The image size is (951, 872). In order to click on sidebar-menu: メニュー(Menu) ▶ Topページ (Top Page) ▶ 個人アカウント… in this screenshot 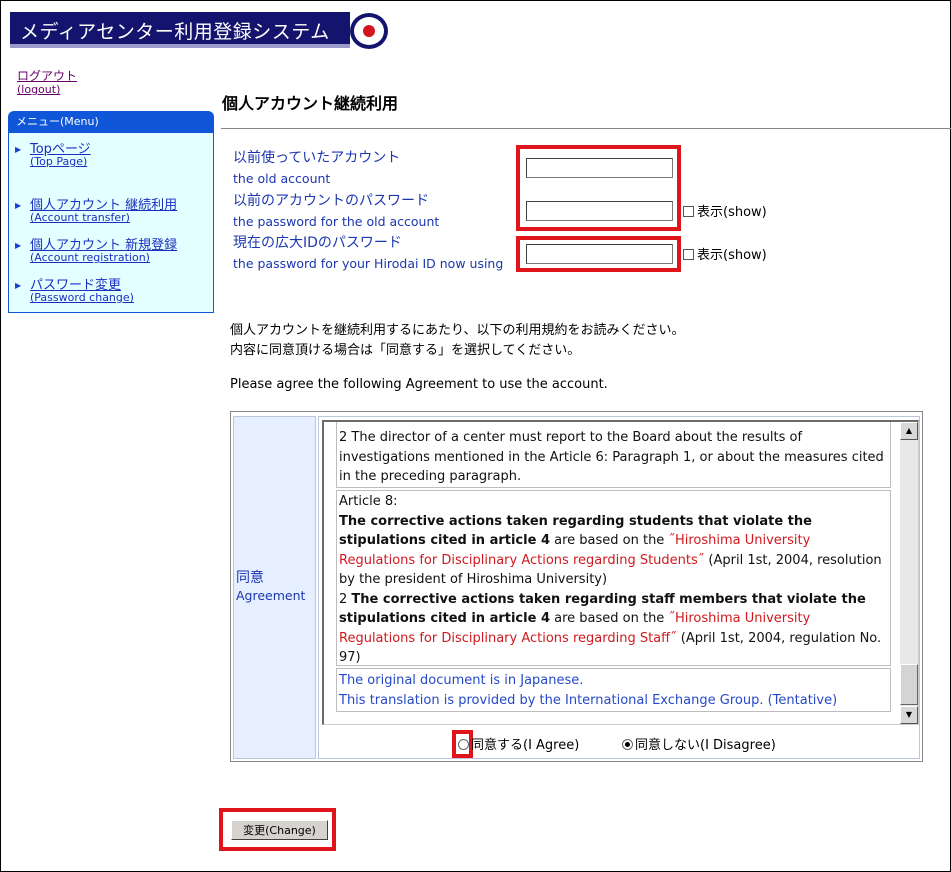, I will do `click(111, 212)`.